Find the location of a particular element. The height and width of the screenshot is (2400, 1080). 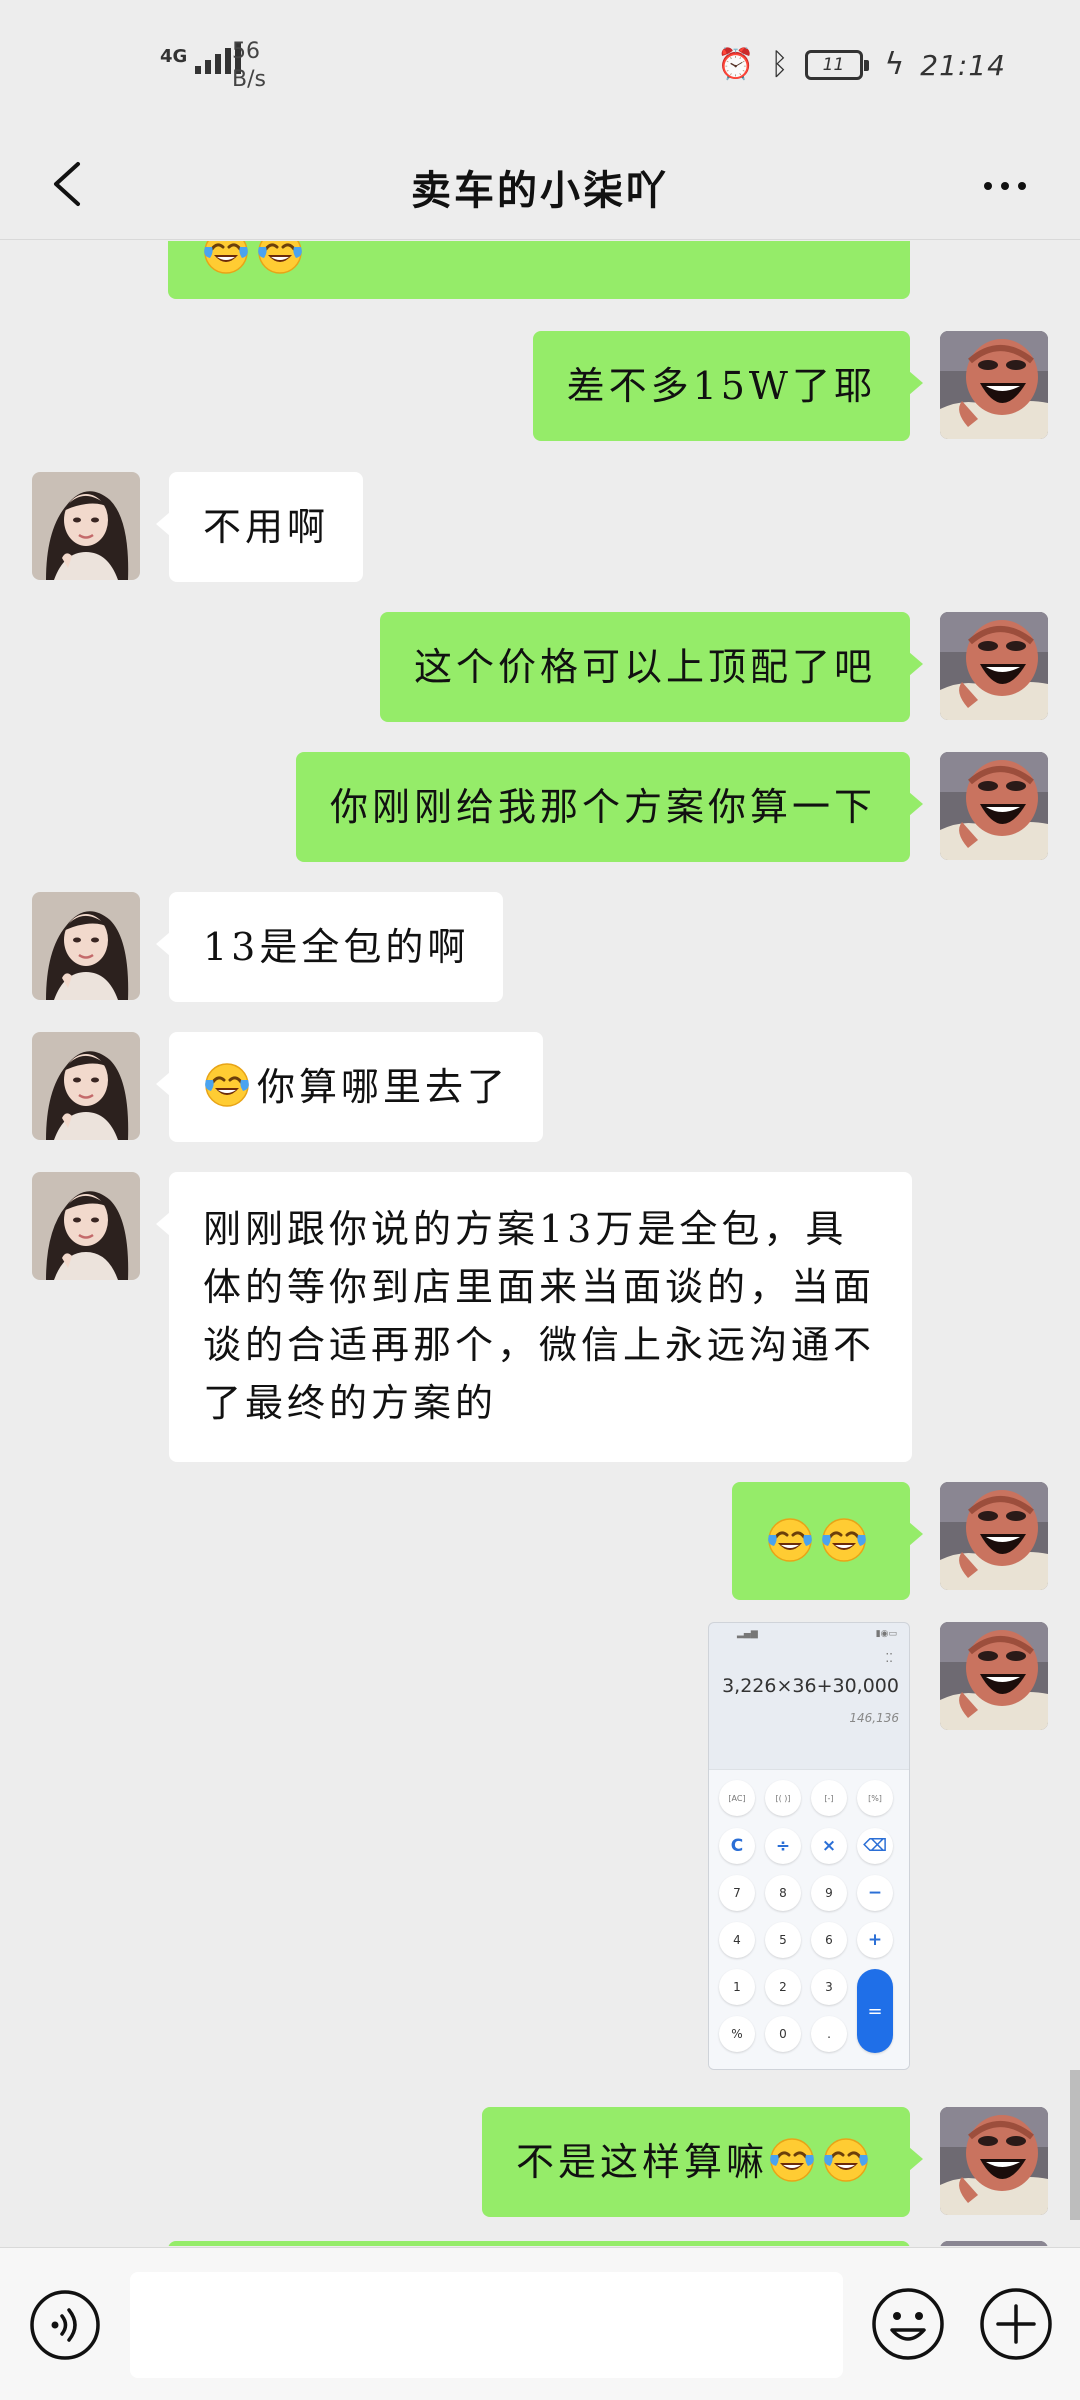

screenshot-menu-icon: ⁚⁚ is located at coordinates (889, 1658).